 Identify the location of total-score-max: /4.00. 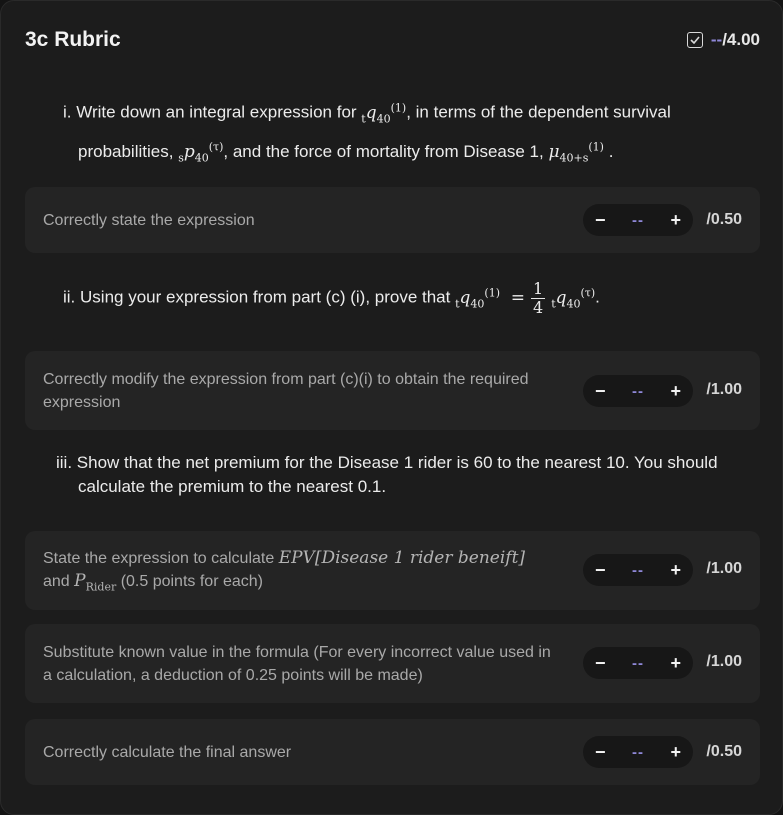
(741, 39).